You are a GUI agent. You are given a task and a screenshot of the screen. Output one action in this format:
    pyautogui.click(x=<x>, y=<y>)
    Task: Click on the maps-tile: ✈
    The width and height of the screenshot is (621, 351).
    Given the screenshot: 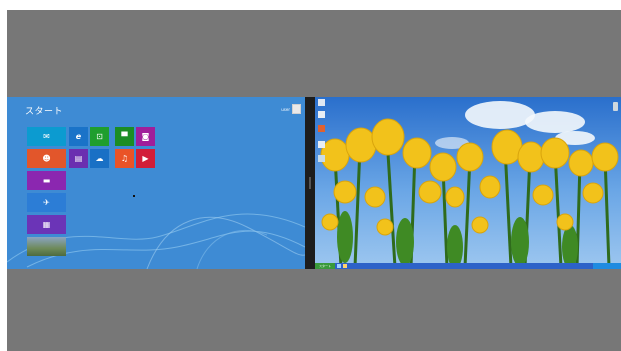 What is the action you would take?
    pyautogui.click(x=46, y=202)
    